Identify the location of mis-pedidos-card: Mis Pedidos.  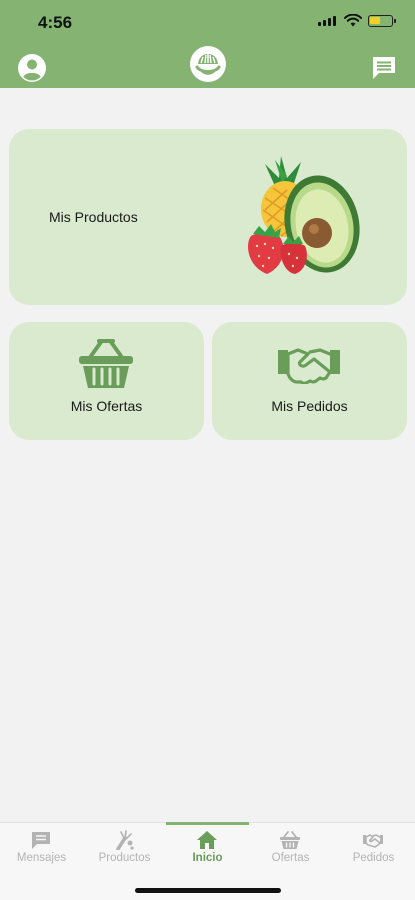
(309, 381).